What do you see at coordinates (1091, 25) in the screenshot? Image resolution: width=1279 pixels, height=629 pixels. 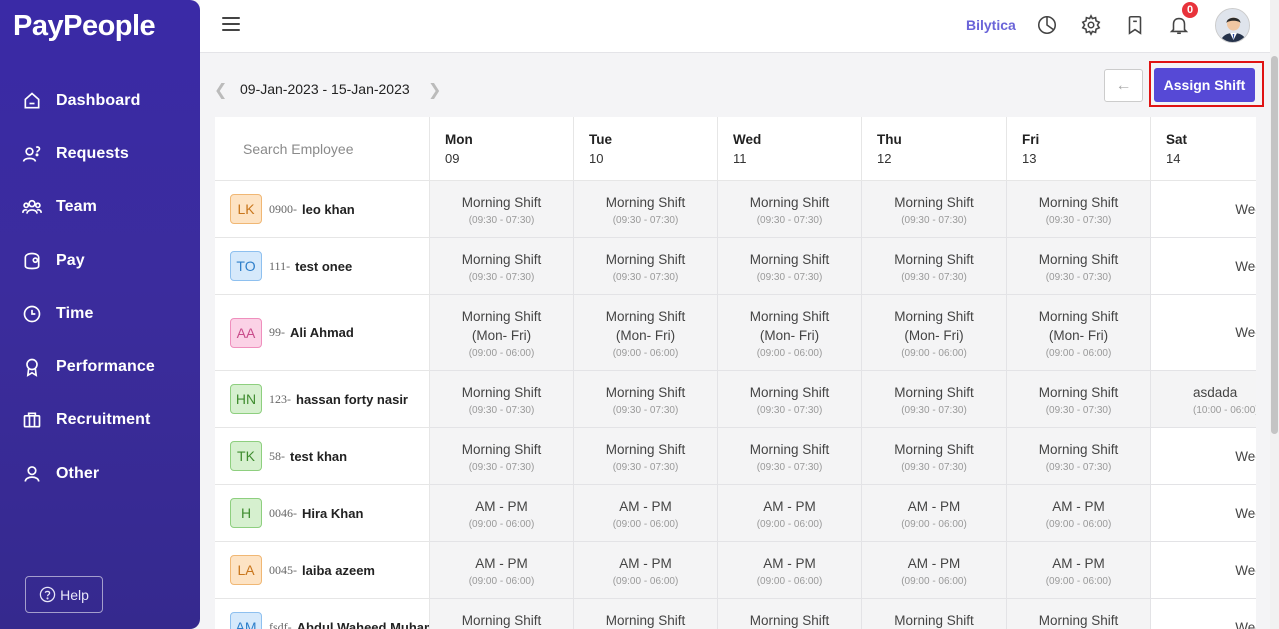 I see `gear-icon` at bounding box center [1091, 25].